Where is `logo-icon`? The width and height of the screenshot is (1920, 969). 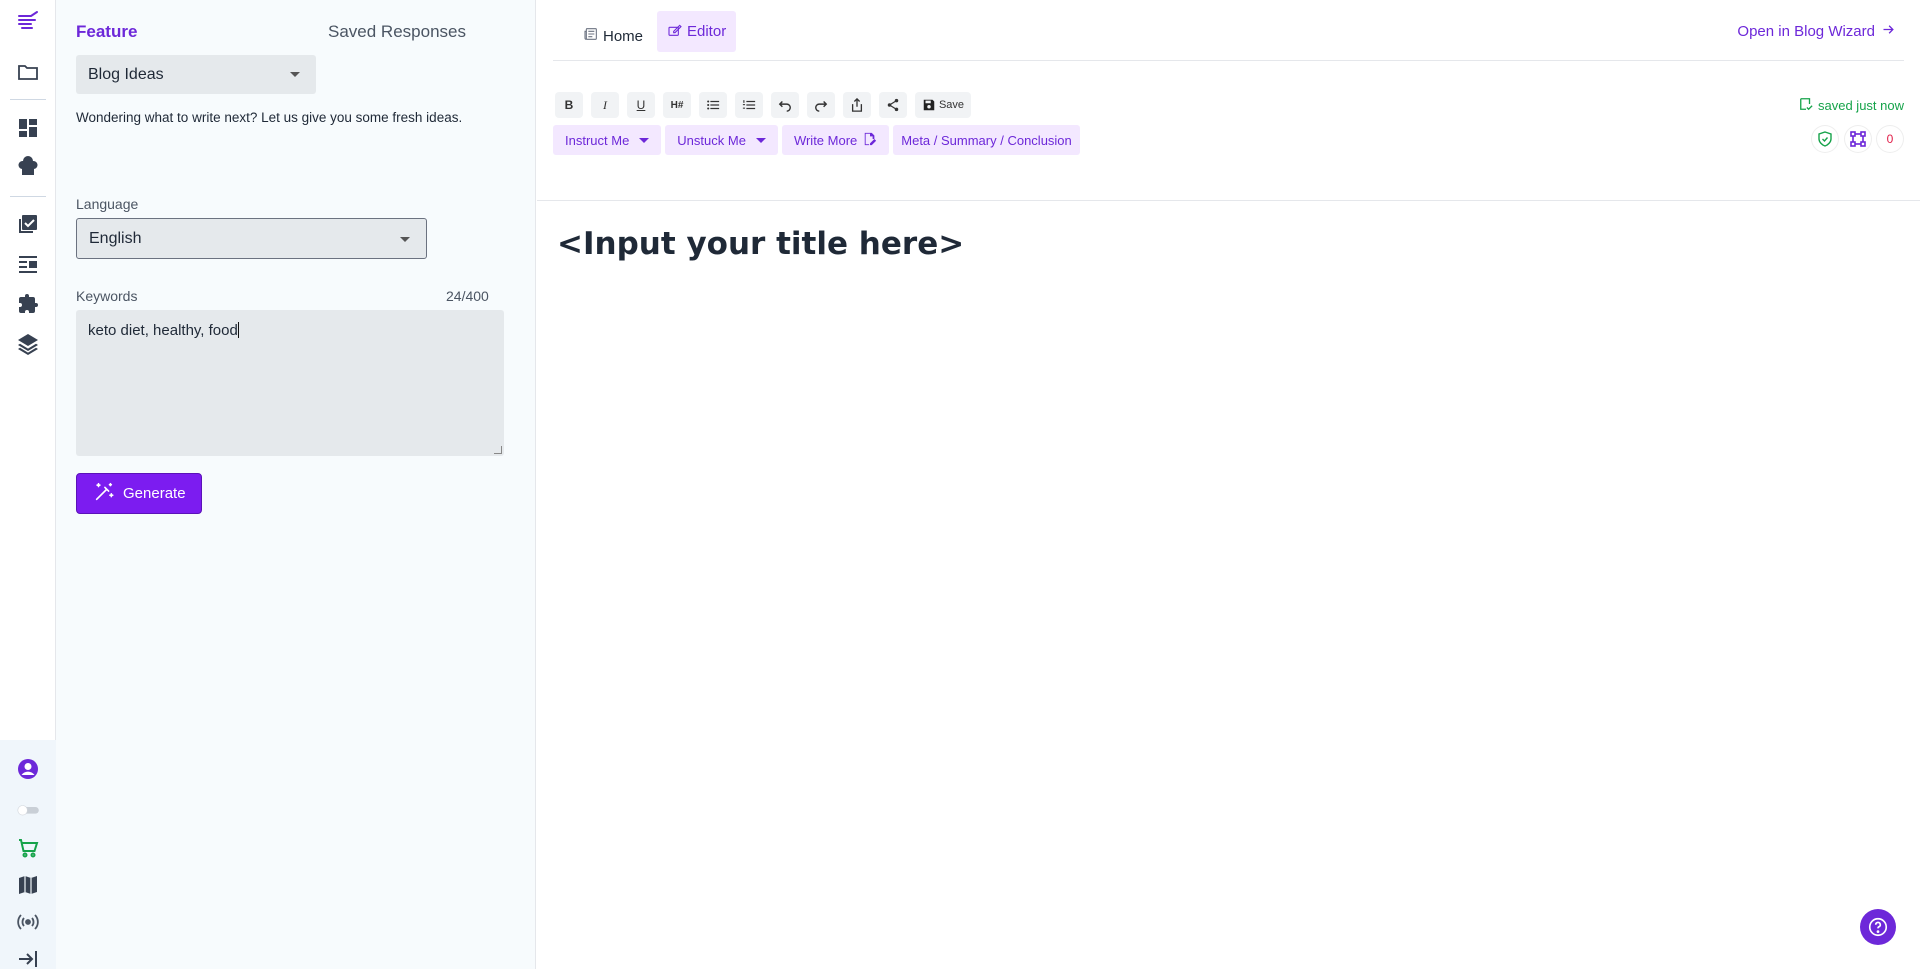
logo-icon is located at coordinates (28, 22).